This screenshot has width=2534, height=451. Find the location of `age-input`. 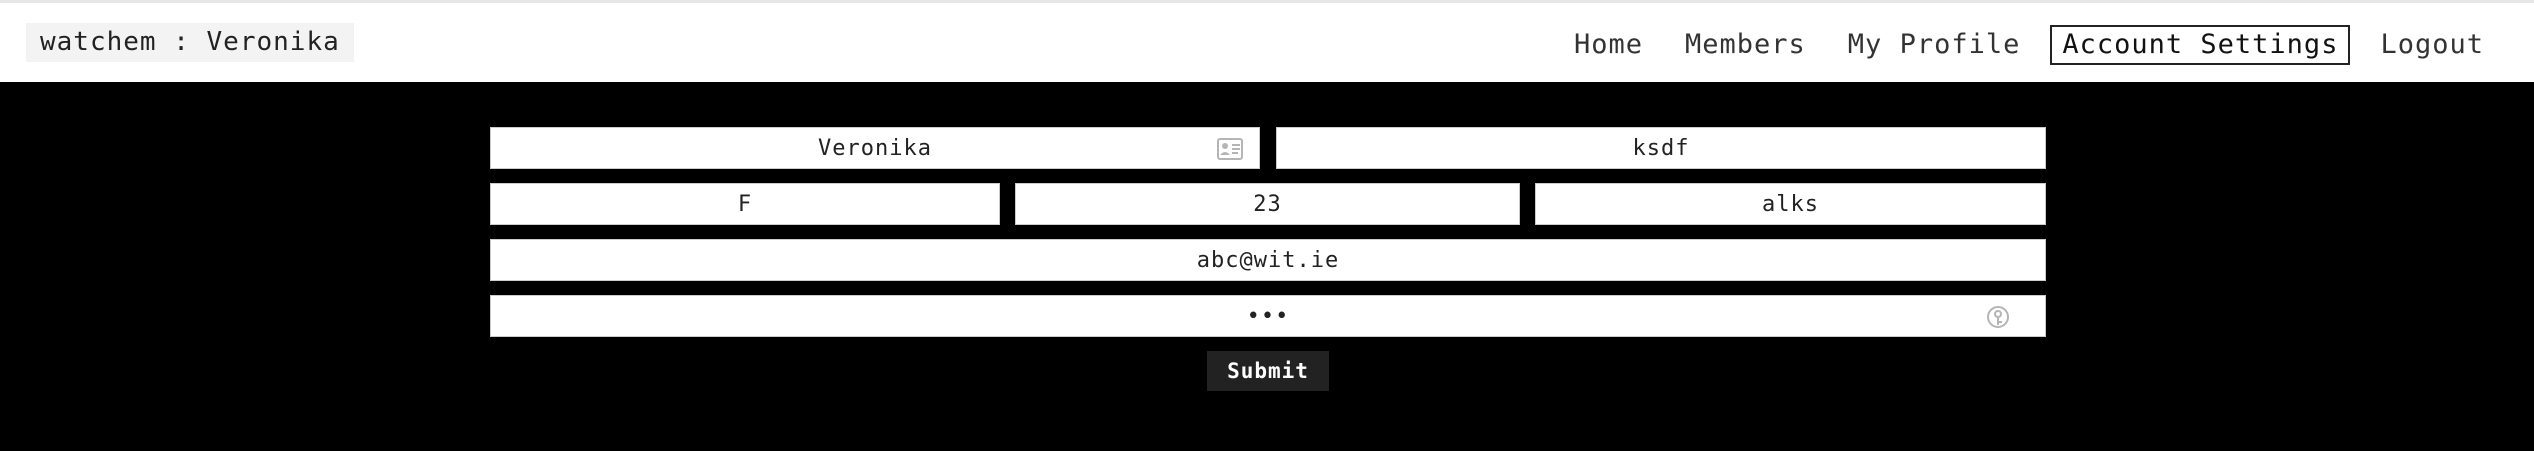

age-input is located at coordinates (1267, 204).